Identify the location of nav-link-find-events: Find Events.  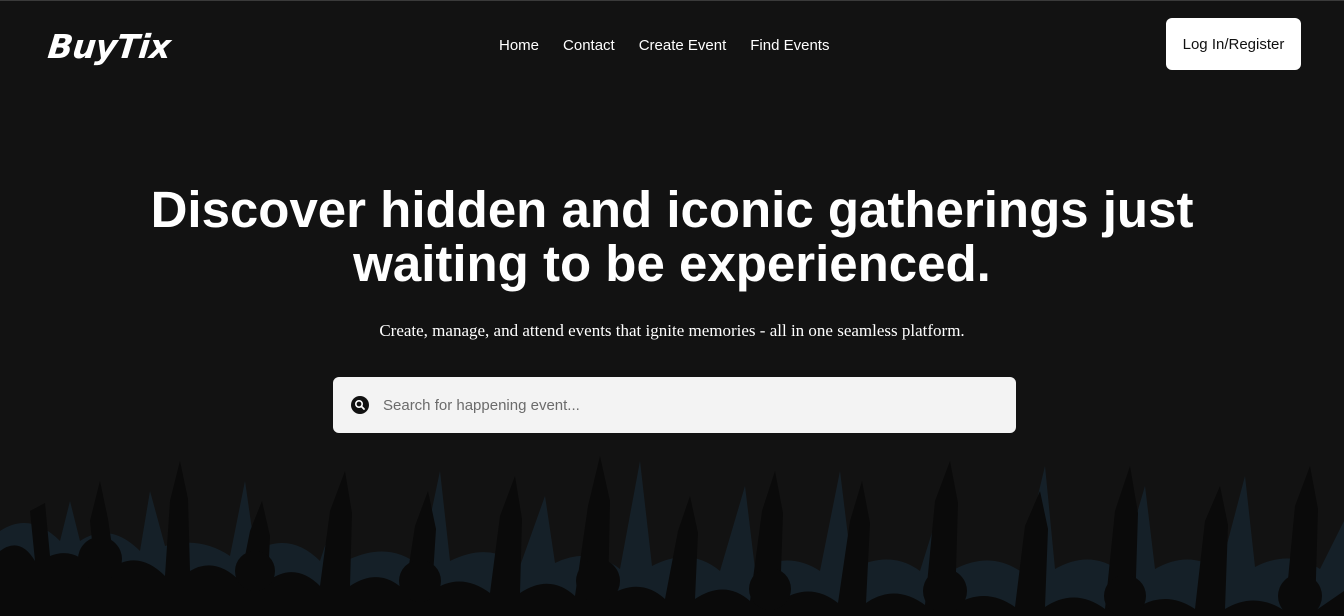
(789, 45).